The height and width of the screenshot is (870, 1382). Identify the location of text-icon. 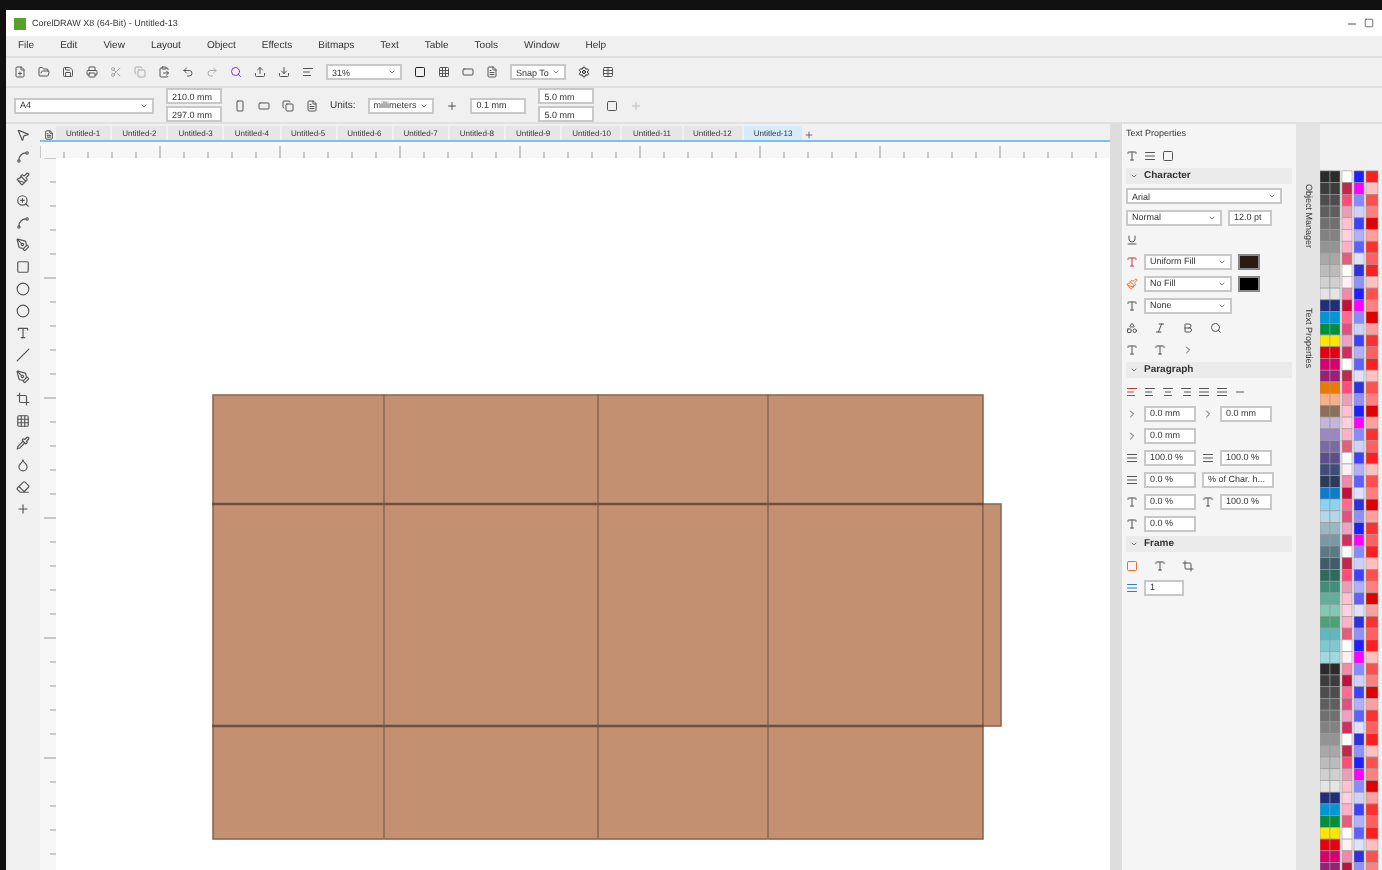
(23, 333).